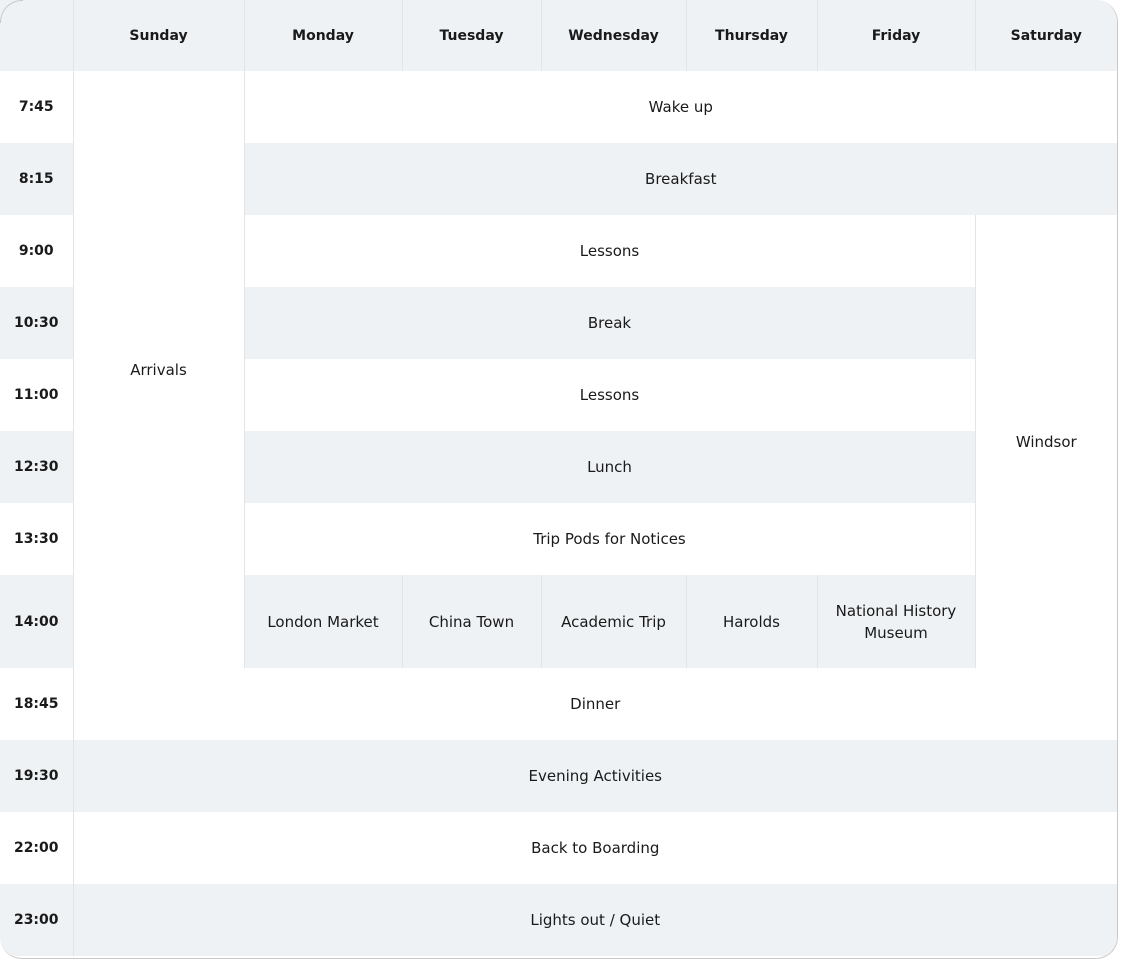  What do you see at coordinates (609, 467) in the screenshot?
I see `activity-cell: Lunch` at bounding box center [609, 467].